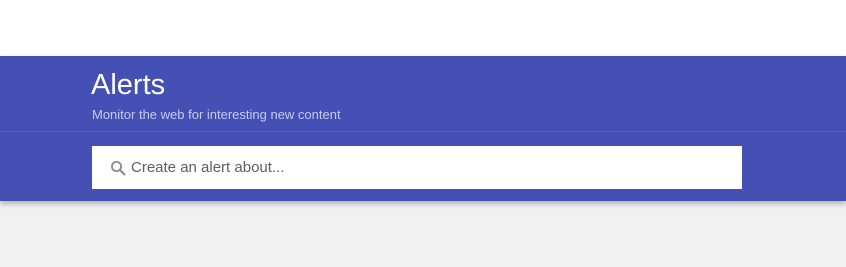  I want to click on page-title: Alerts, so click(128, 85).